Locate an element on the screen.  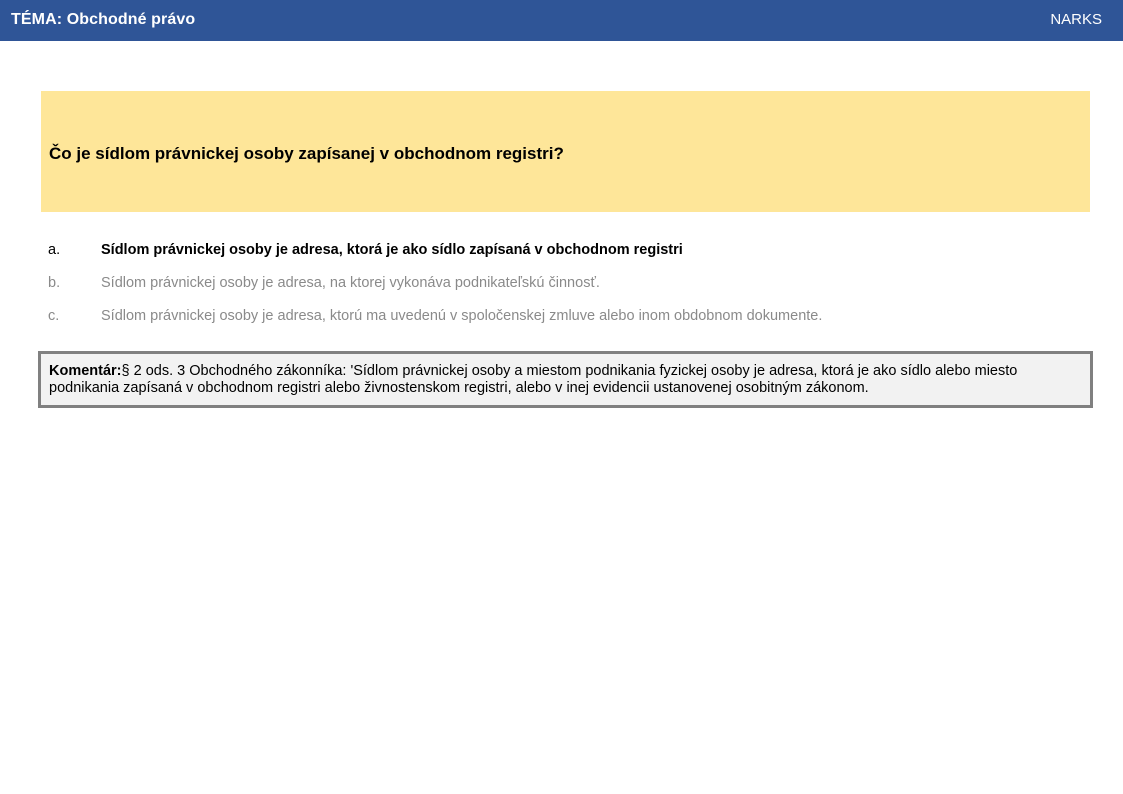
answer-letter: b. is located at coordinates (54, 283).